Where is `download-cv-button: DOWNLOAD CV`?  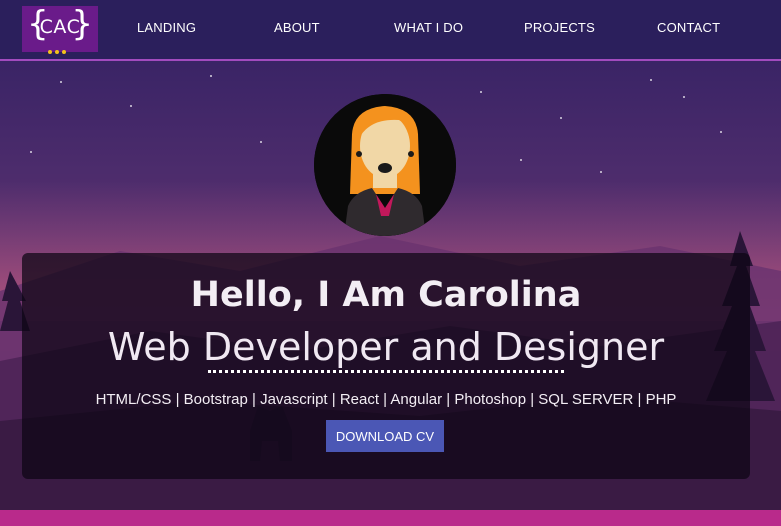 download-cv-button: DOWNLOAD CV is located at coordinates (385, 436).